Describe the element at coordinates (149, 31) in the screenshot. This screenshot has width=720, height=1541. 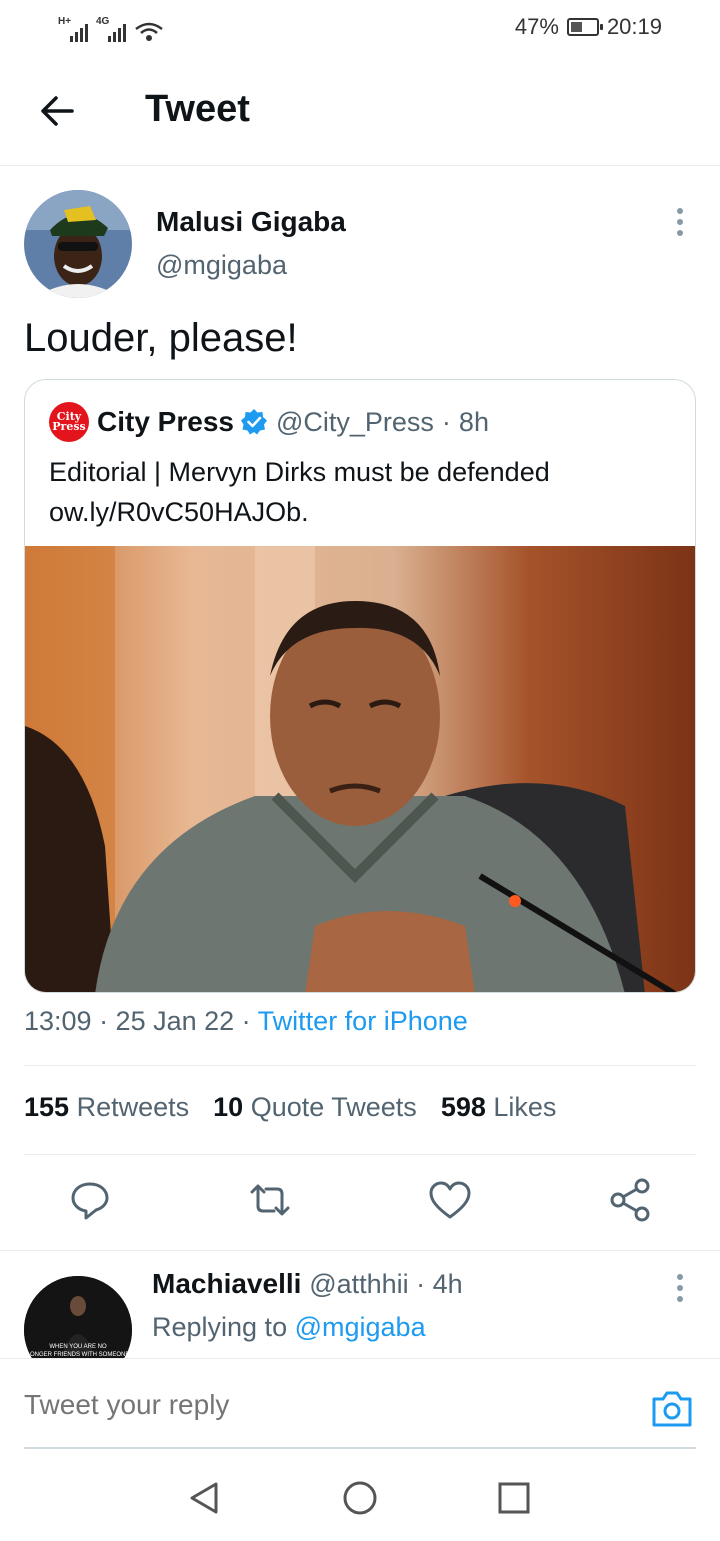
I see `wifi-icon` at that location.